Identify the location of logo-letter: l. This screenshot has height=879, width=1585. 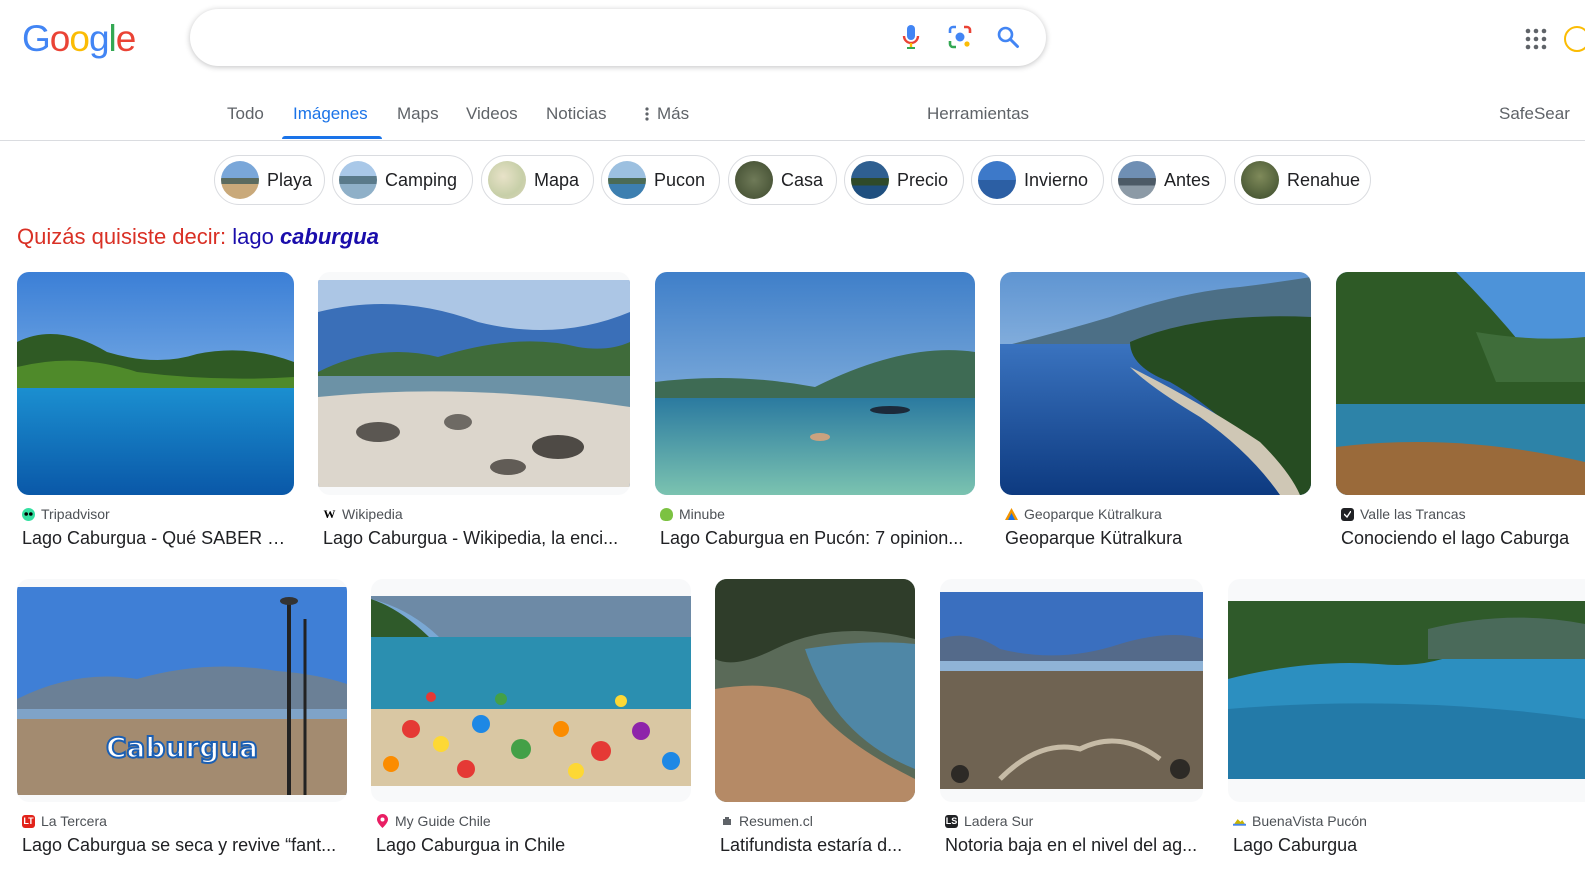
(112, 38).